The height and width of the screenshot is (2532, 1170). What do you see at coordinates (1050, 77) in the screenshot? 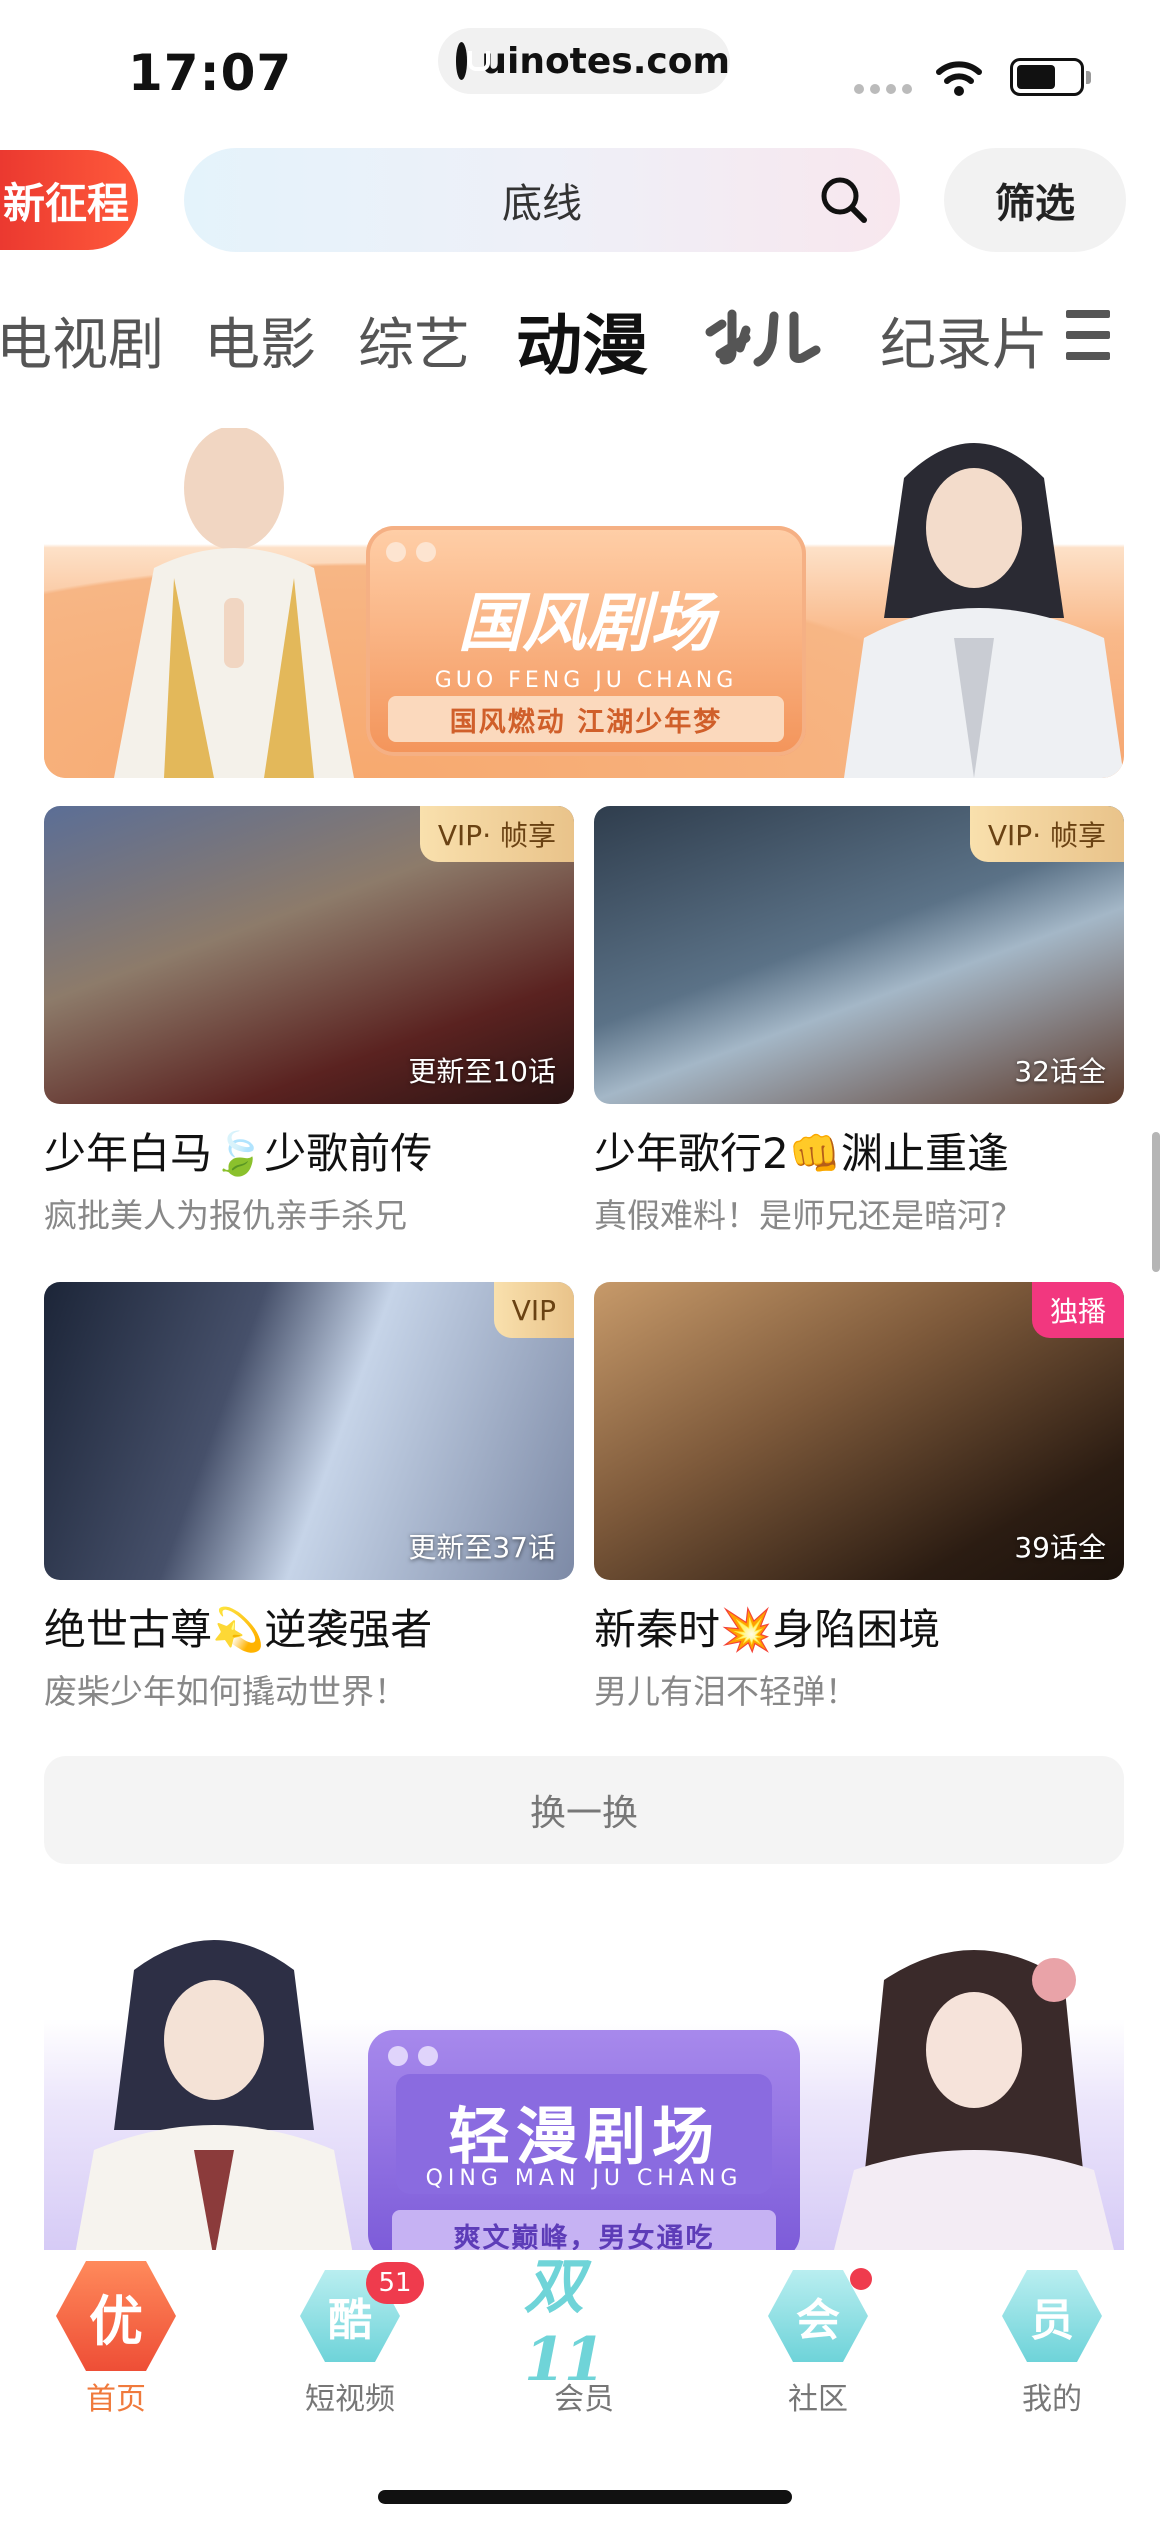
I see `battery-icon` at bounding box center [1050, 77].